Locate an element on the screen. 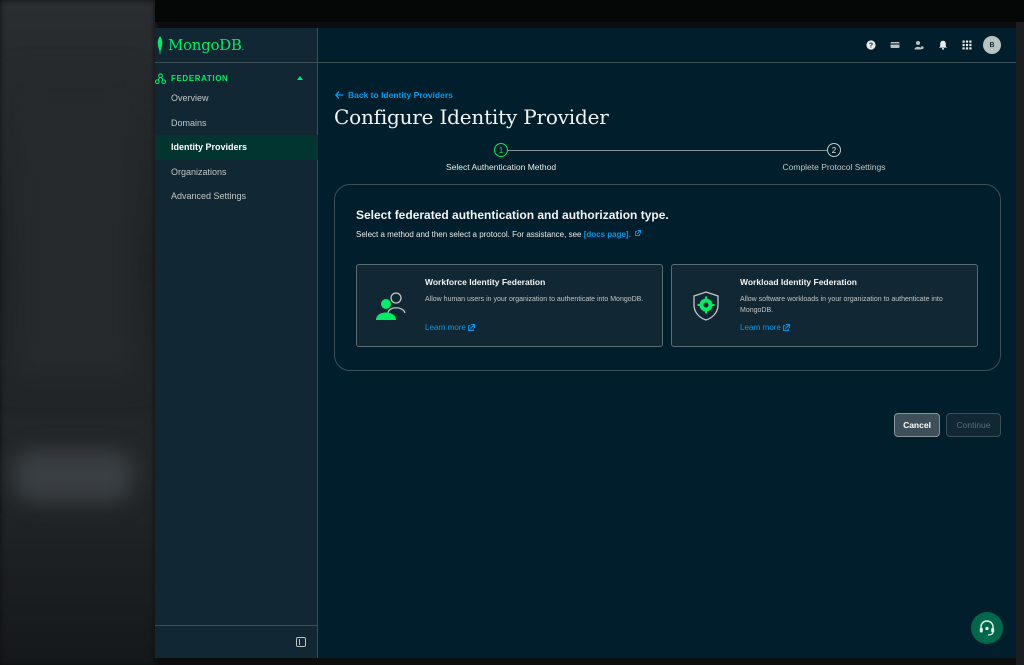 The width and height of the screenshot is (1024, 665). mongodb-logo: MongoDB. is located at coordinates (236, 45).